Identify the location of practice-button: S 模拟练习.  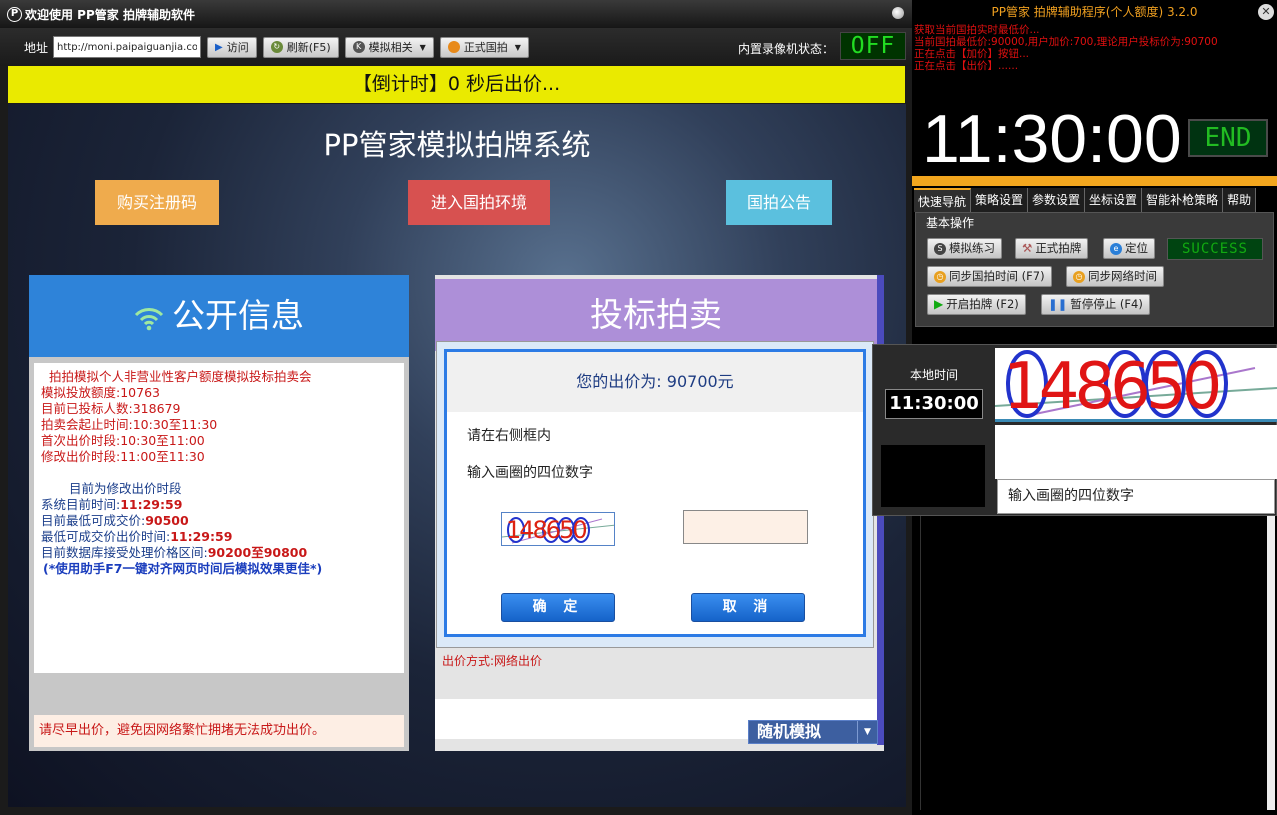
(964, 248).